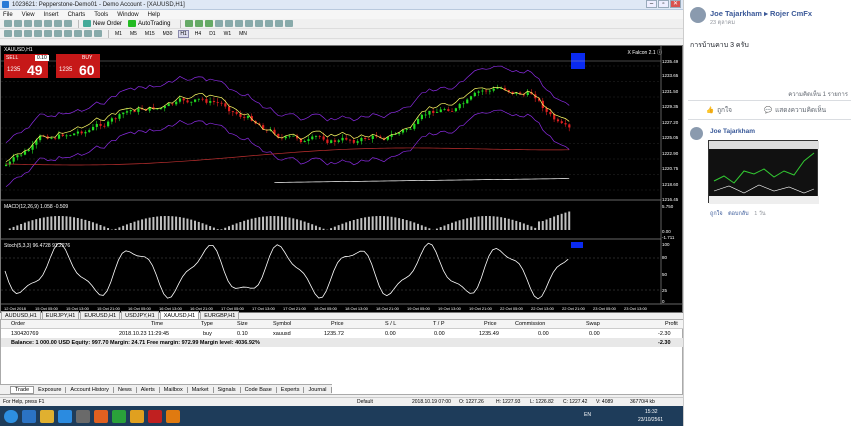 This screenshot has height=426, width=854. I want to click on menu-charts: Charts, so click(77, 15).